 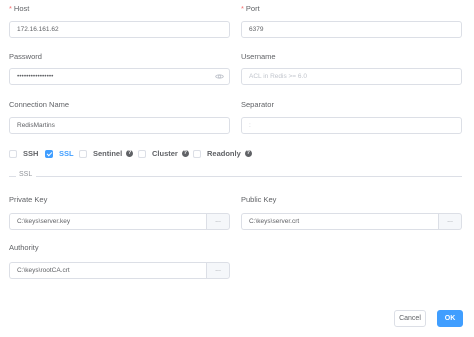 I want to click on private-key-label: Private Key, so click(x=28, y=199).